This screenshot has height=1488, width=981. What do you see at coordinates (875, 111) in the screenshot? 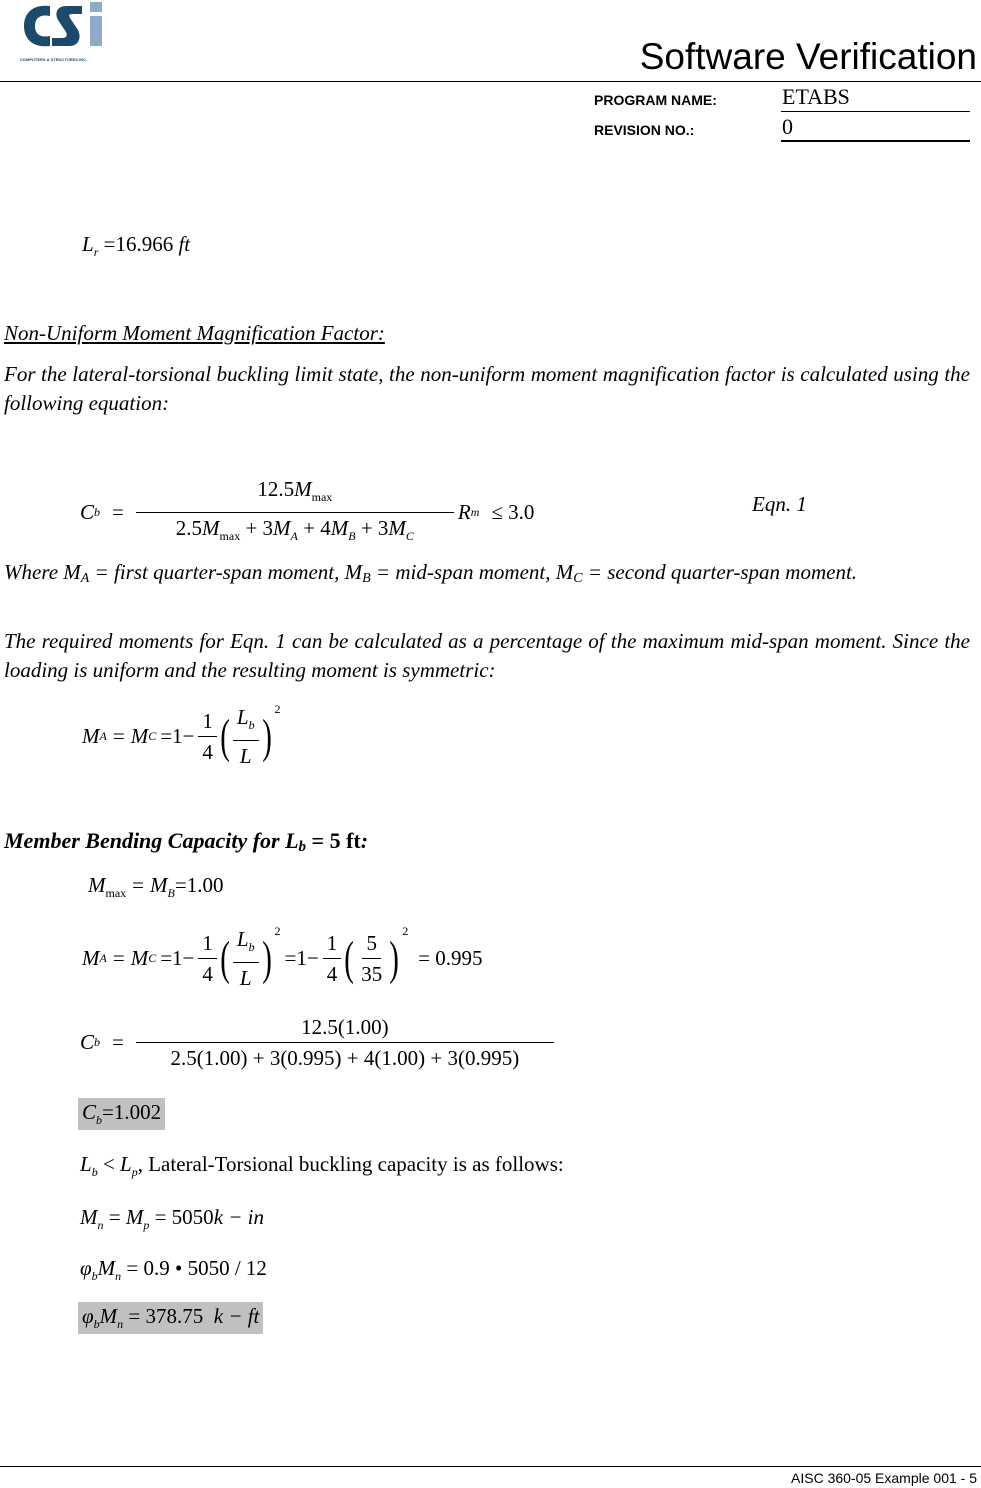
I see `program-name-rule` at bounding box center [875, 111].